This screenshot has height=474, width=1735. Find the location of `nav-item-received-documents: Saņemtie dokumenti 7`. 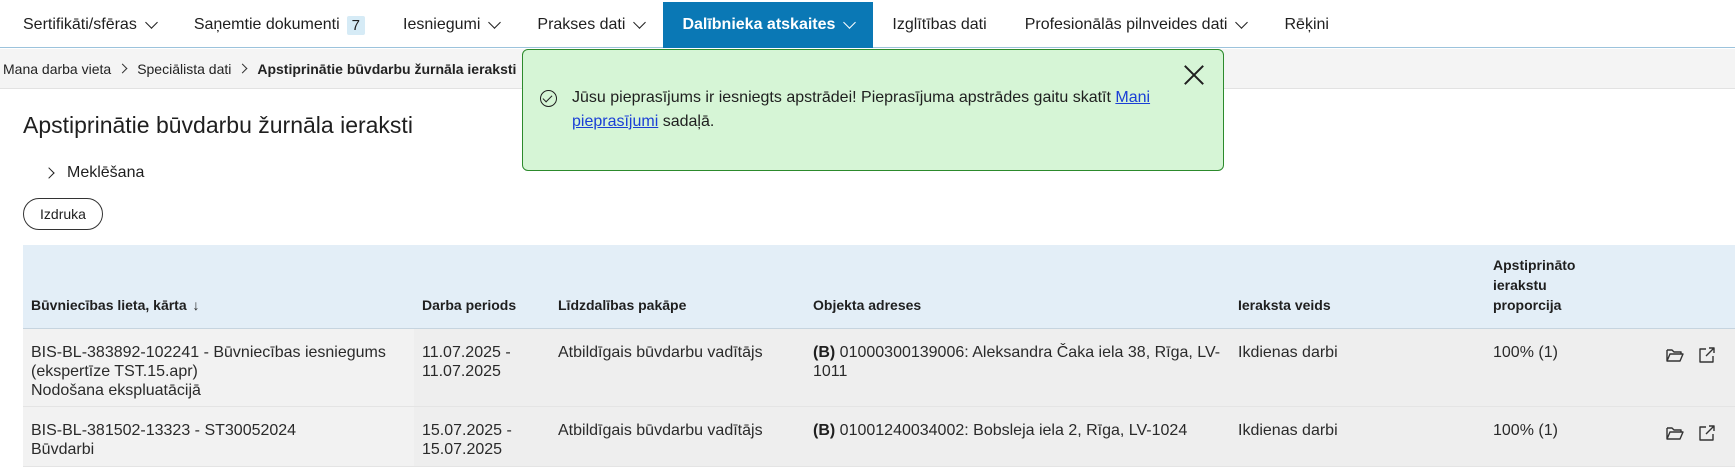

nav-item-received-documents: Saņemtie dokumenti 7 is located at coordinates (279, 25).